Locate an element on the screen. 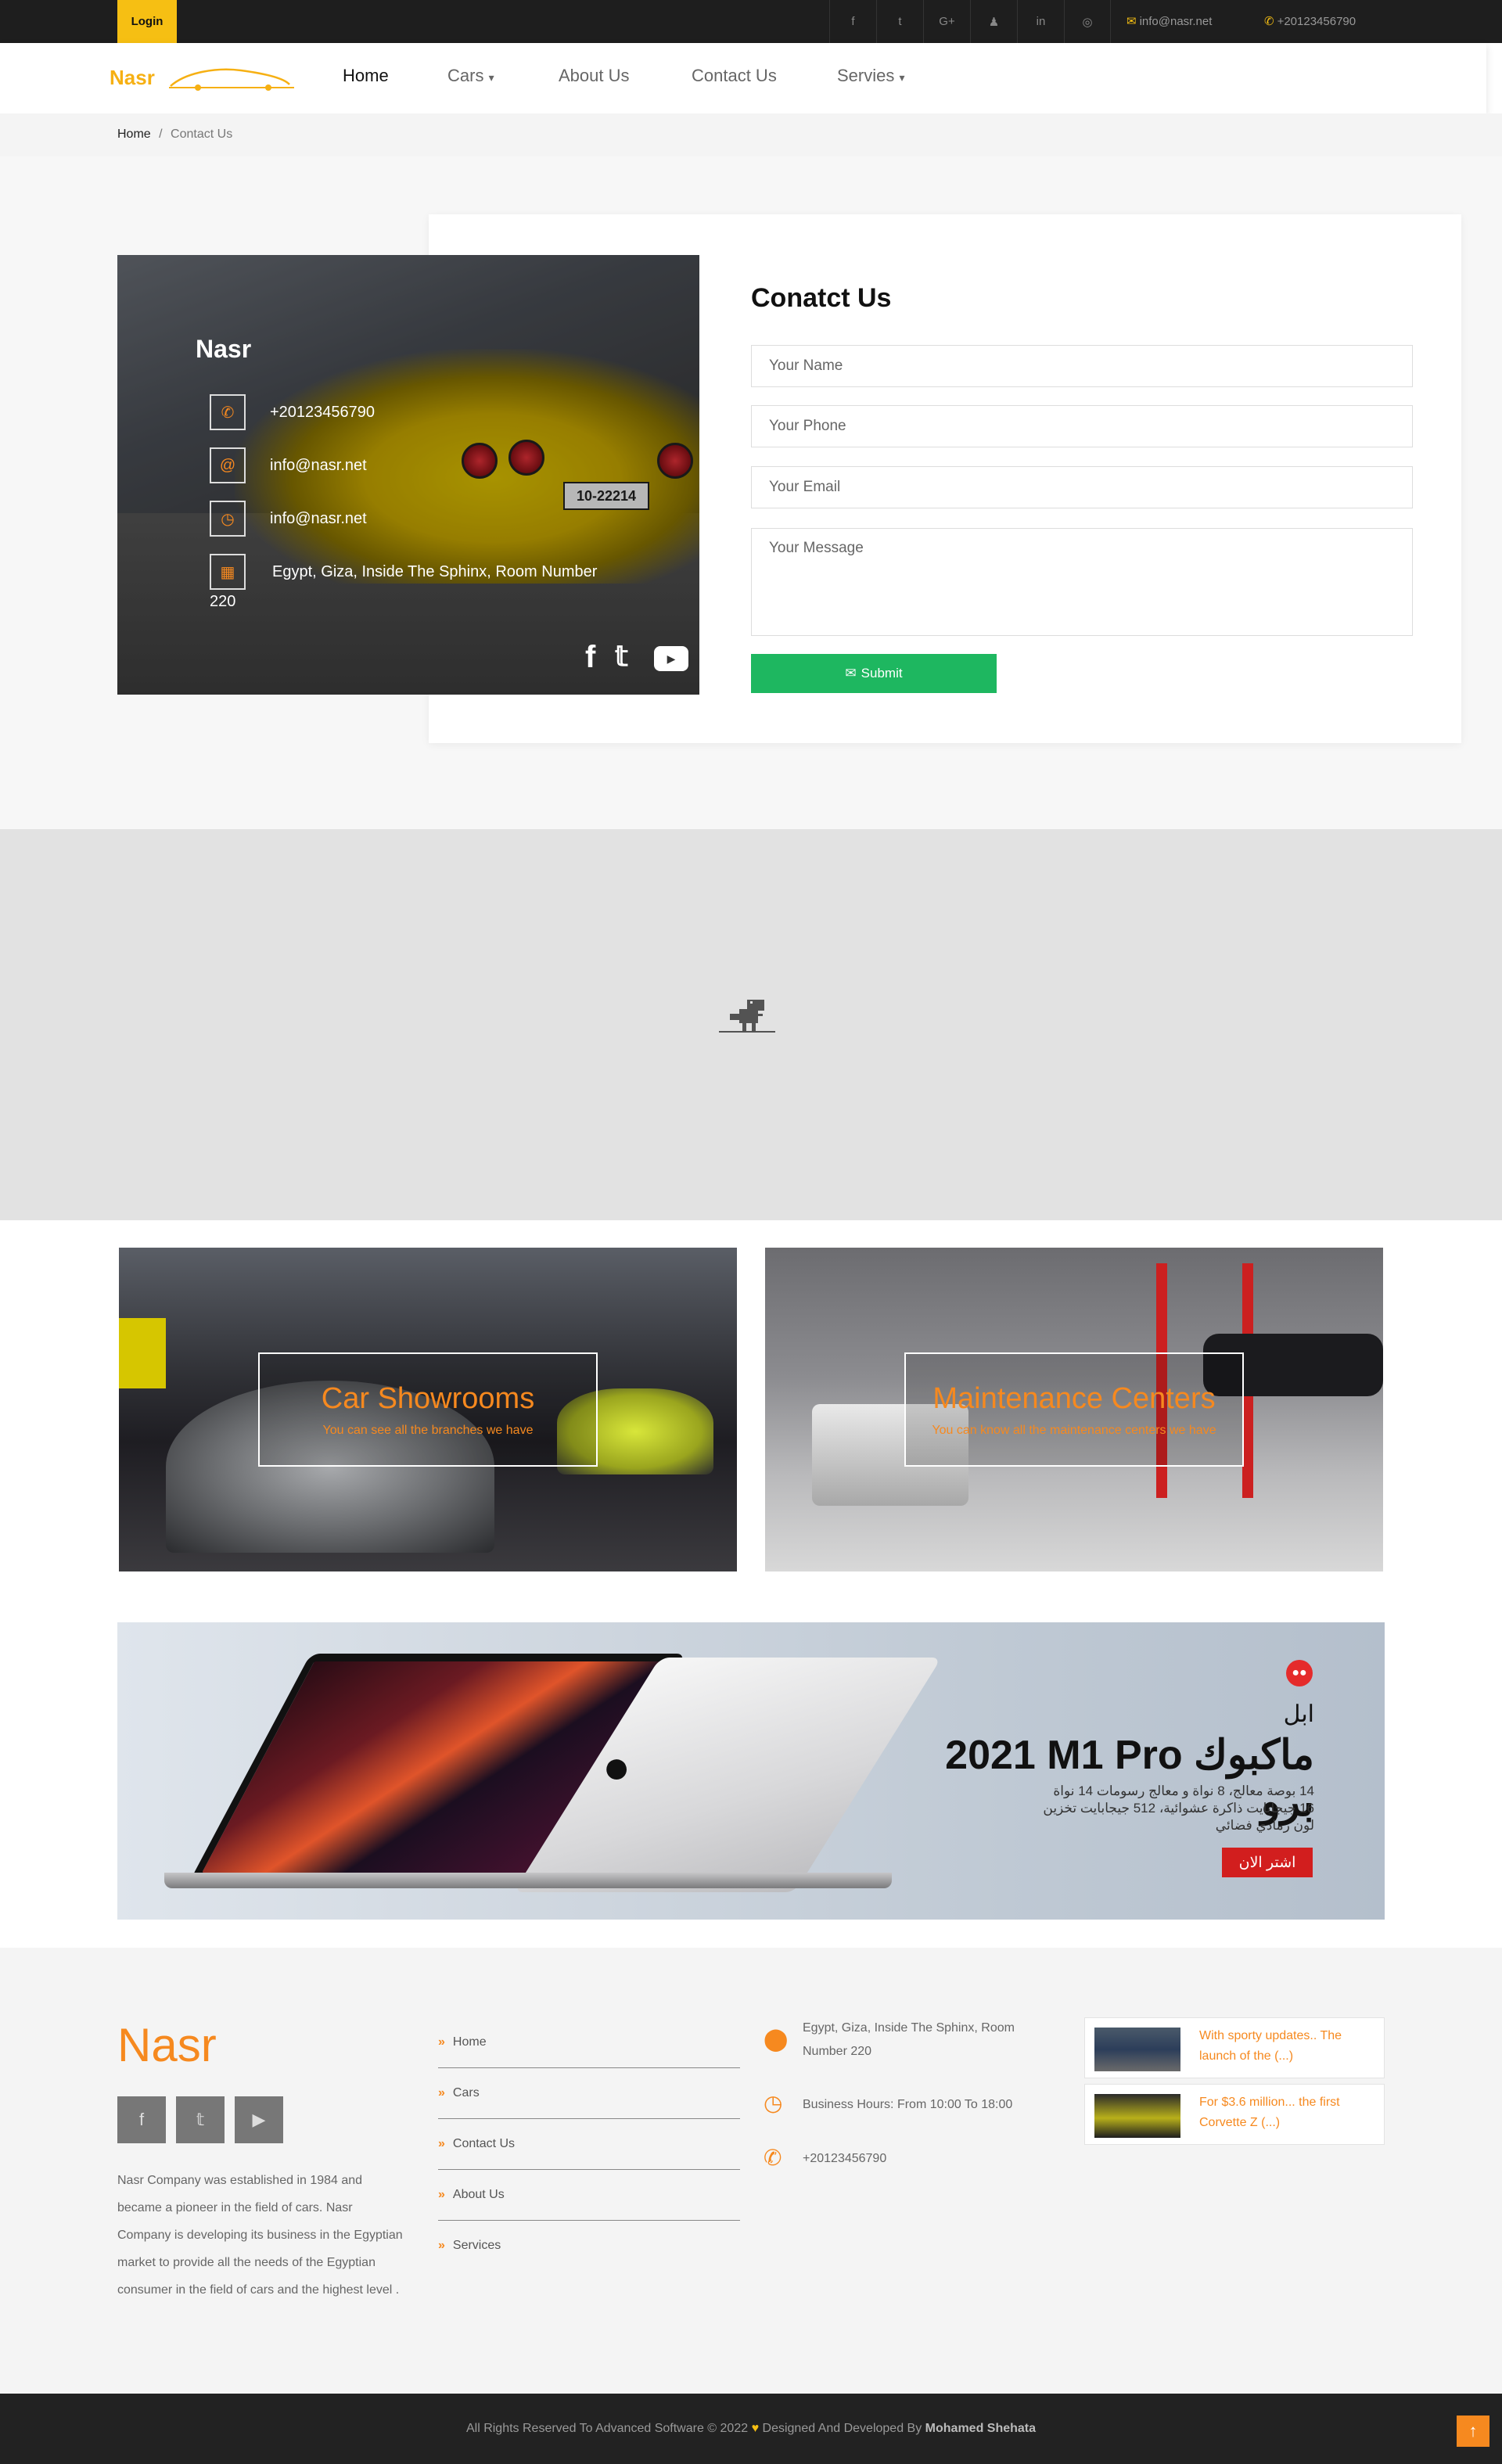 The height and width of the screenshot is (2464, 1502). top-phone: ✆ +20123456790 is located at coordinates (1310, 21).